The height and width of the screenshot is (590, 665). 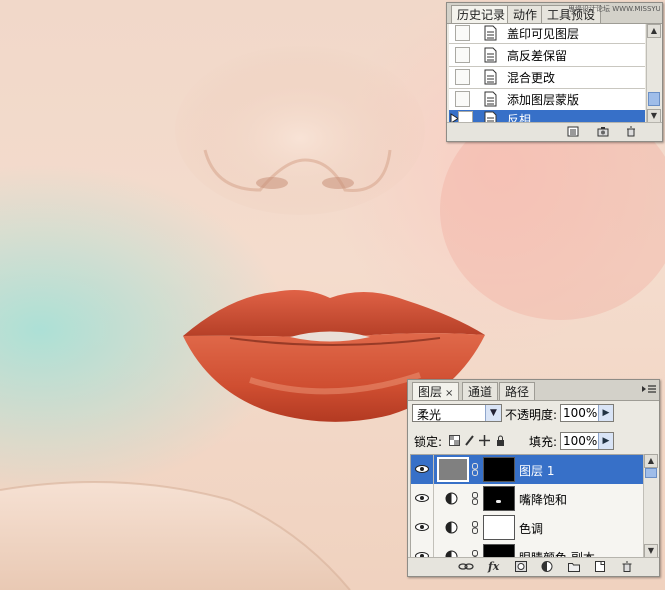 What do you see at coordinates (547, 99) in the screenshot?
I see `history-item: 添加图层蒙版` at bounding box center [547, 99].